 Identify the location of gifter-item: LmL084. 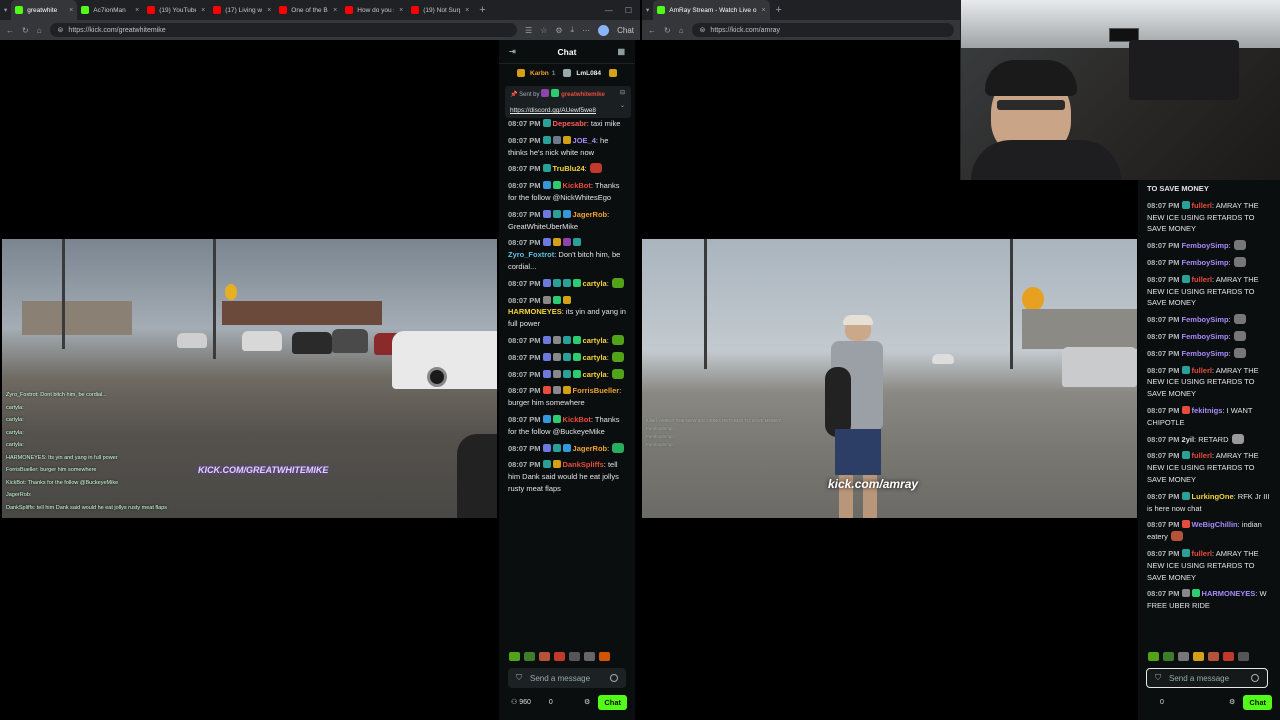
(582, 73).